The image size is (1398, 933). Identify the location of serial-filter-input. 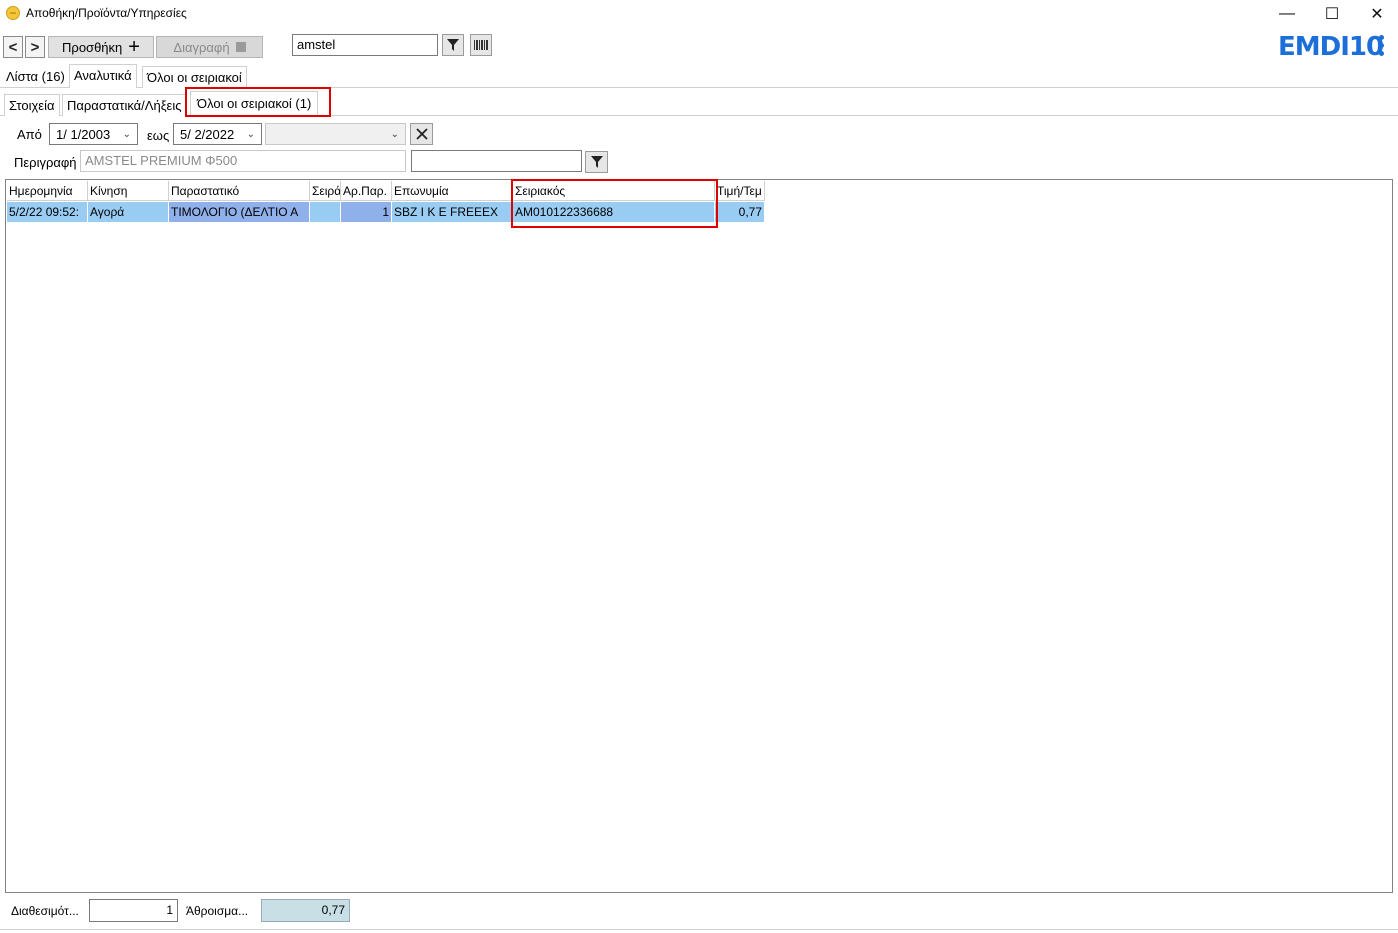
(496, 161).